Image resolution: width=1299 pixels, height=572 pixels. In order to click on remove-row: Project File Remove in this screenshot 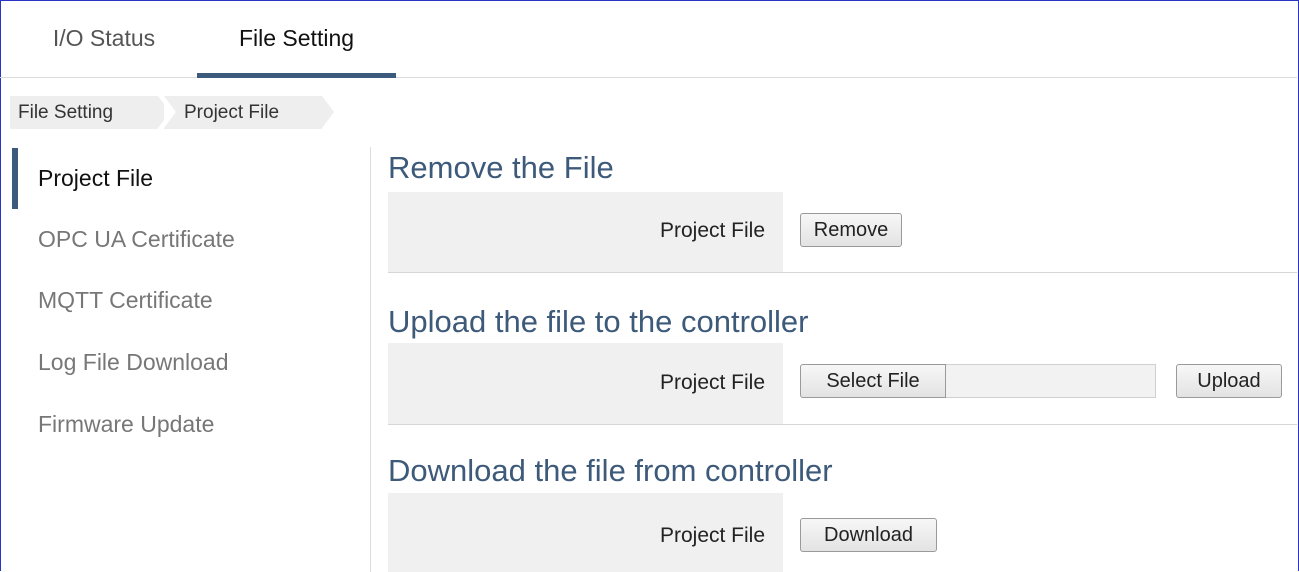, I will do `click(842, 232)`.